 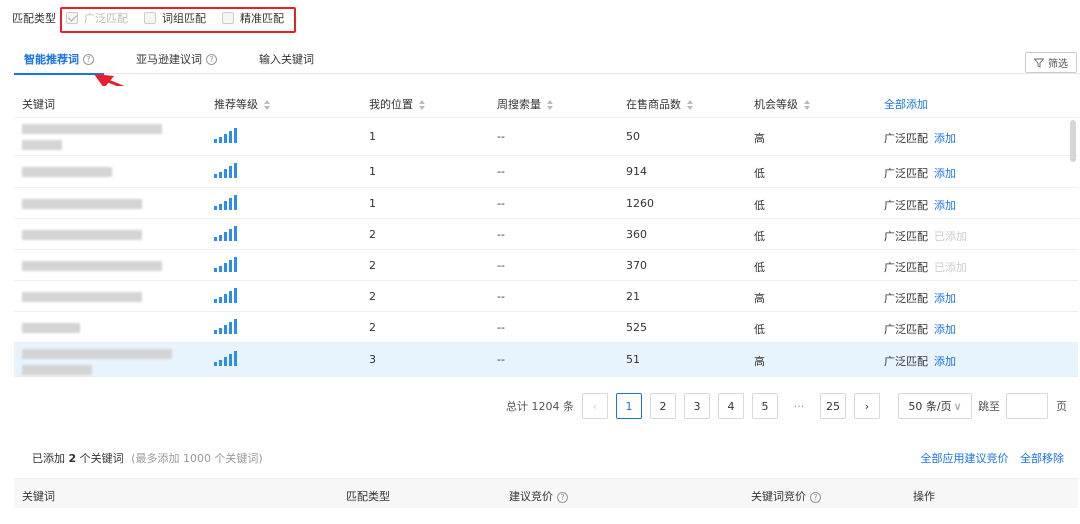 What do you see at coordinates (525, 104) in the screenshot?
I see `col-weekly-search: 周搜索量` at bounding box center [525, 104].